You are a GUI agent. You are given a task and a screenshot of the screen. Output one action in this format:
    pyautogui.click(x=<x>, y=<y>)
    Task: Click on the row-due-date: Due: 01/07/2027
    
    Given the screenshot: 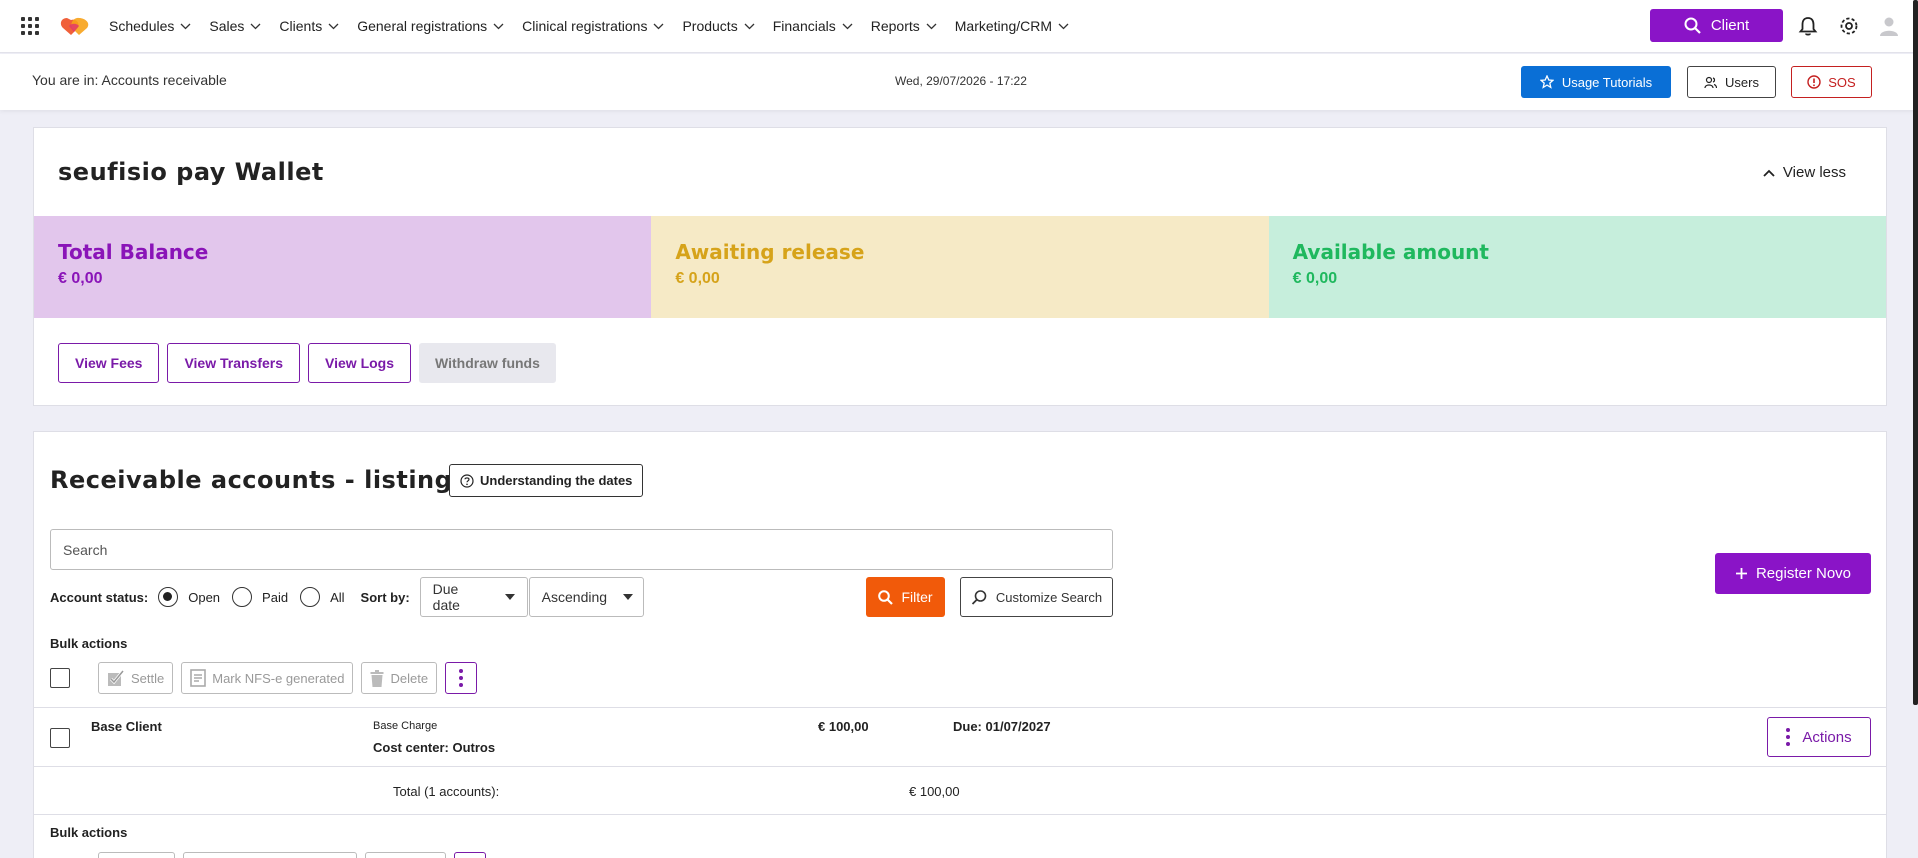 What is the action you would take?
    pyautogui.click(x=1002, y=726)
    